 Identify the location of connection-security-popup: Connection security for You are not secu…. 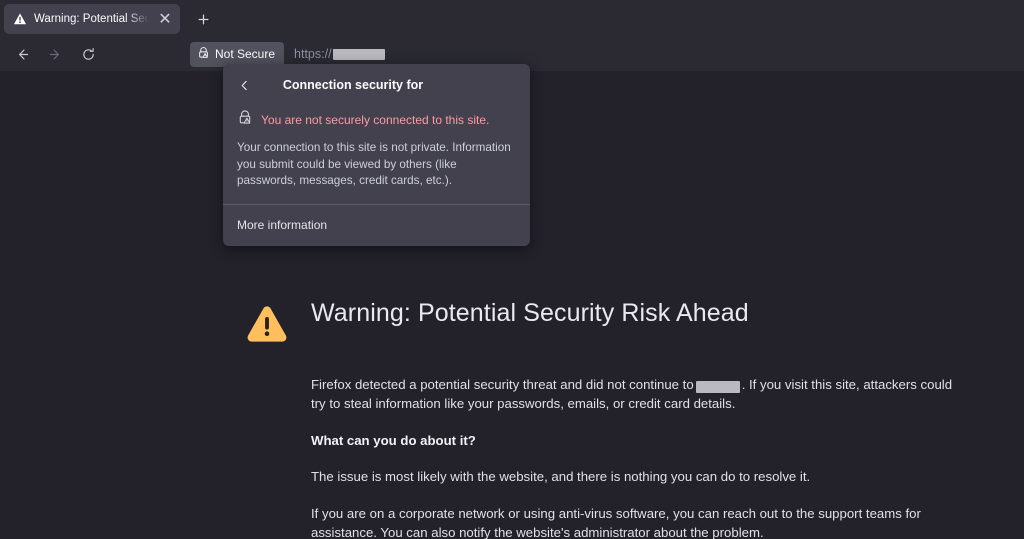
(376, 155).